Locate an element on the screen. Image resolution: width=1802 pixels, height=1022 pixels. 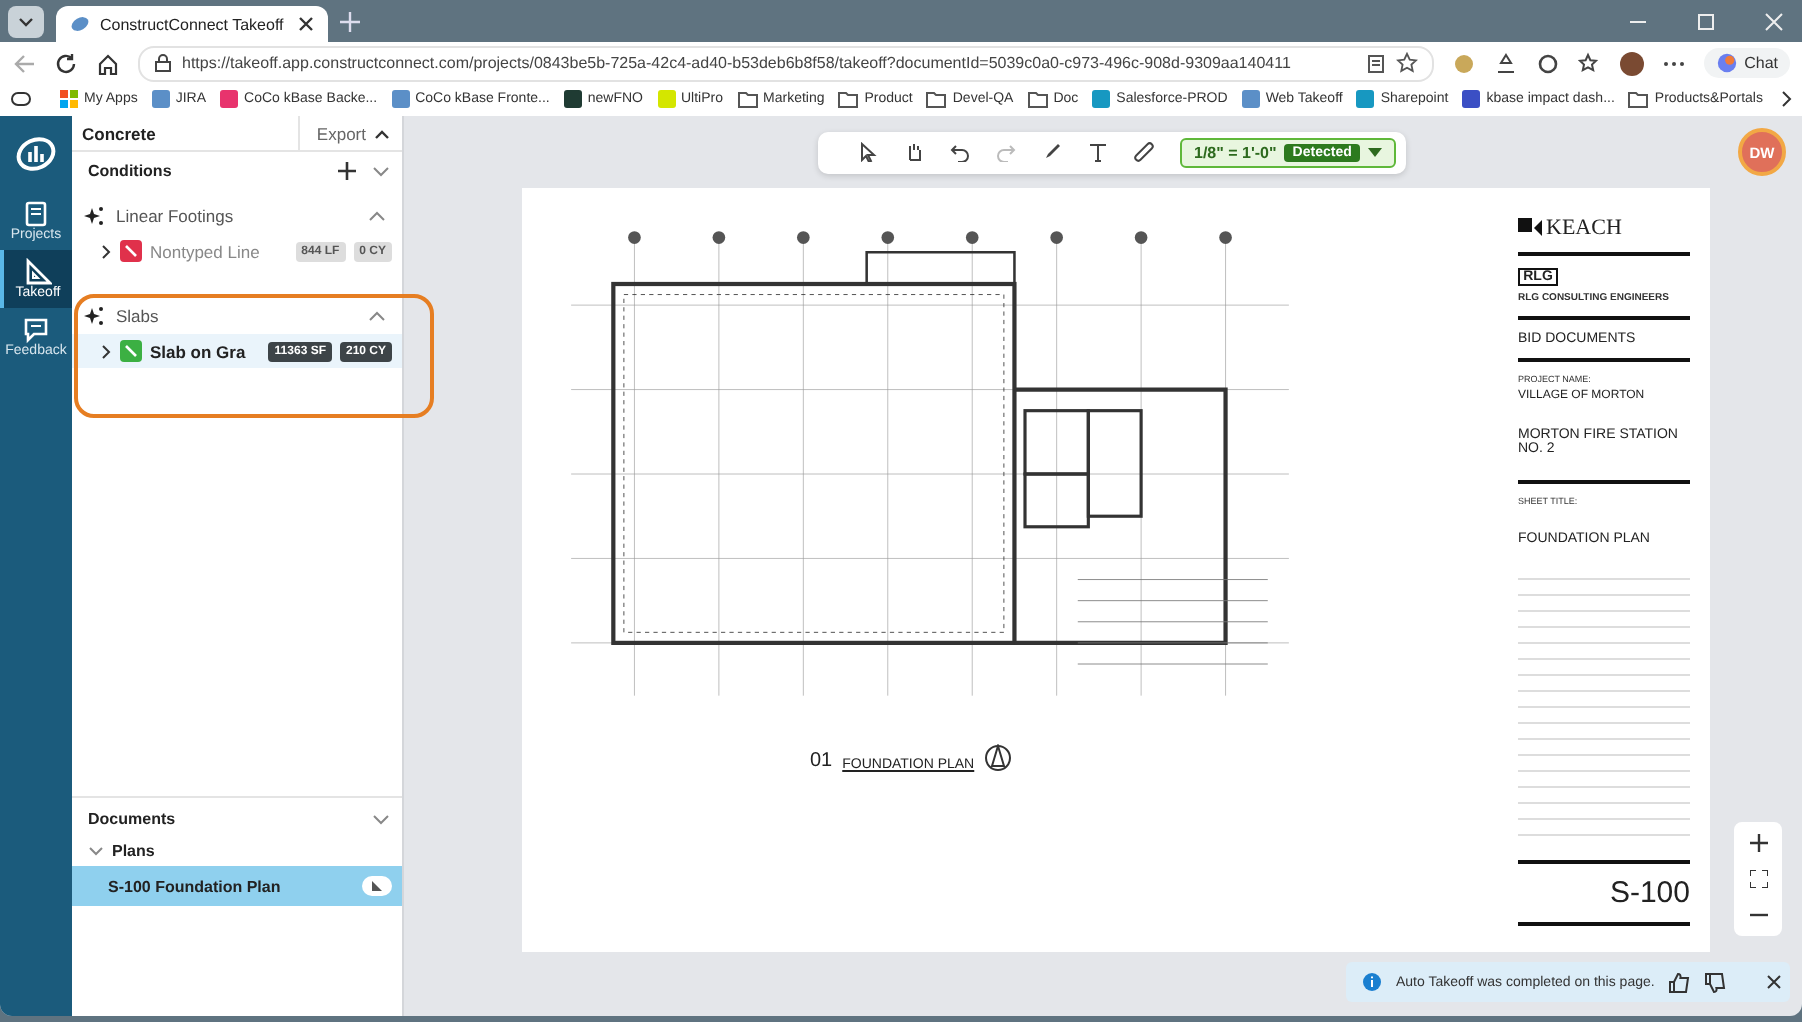
section-title: Conditions is located at coordinates (131, 171).